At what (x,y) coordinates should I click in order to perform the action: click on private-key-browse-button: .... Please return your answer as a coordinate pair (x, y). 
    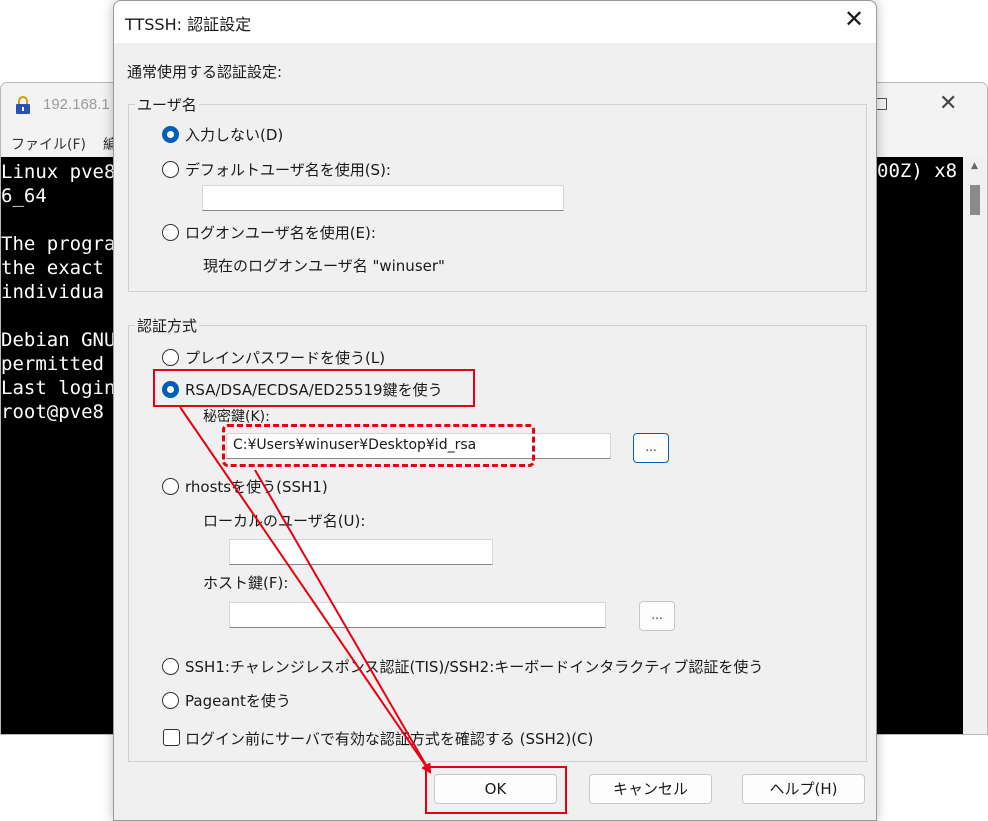
    Looking at the image, I should click on (651, 448).